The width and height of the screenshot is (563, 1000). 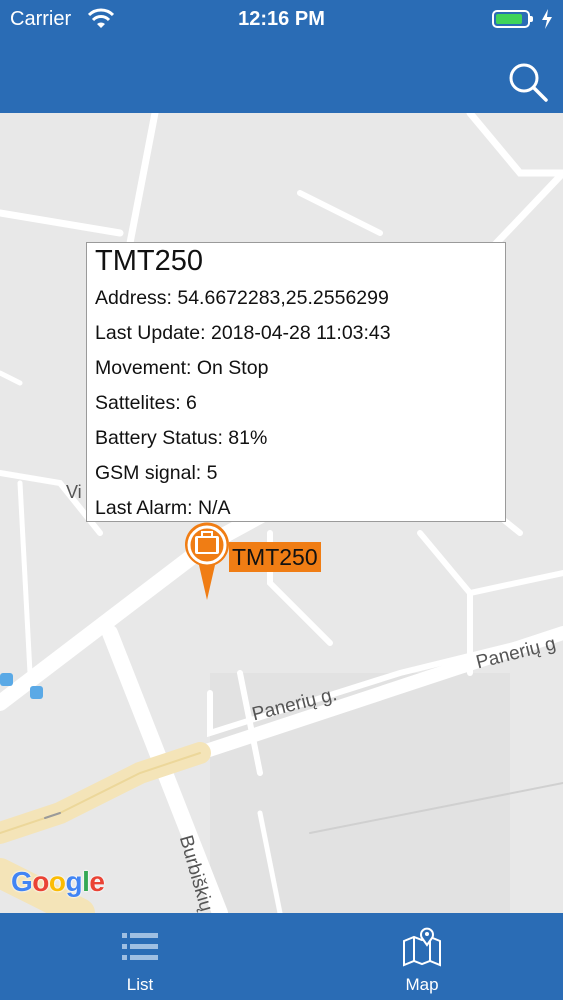 What do you see at coordinates (281, 76) in the screenshot?
I see `navigation-bar` at bounding box center [281, 76].